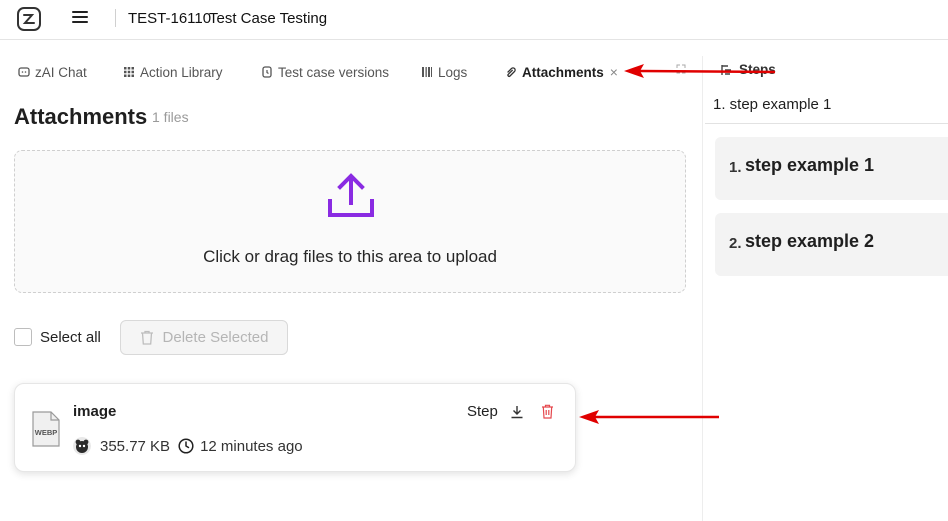 This screenshot has width=948, height=521. What do you see at coordinates (129, 72) in the screenshot?
I see `grid-icon` at bounding box center [129, 72].